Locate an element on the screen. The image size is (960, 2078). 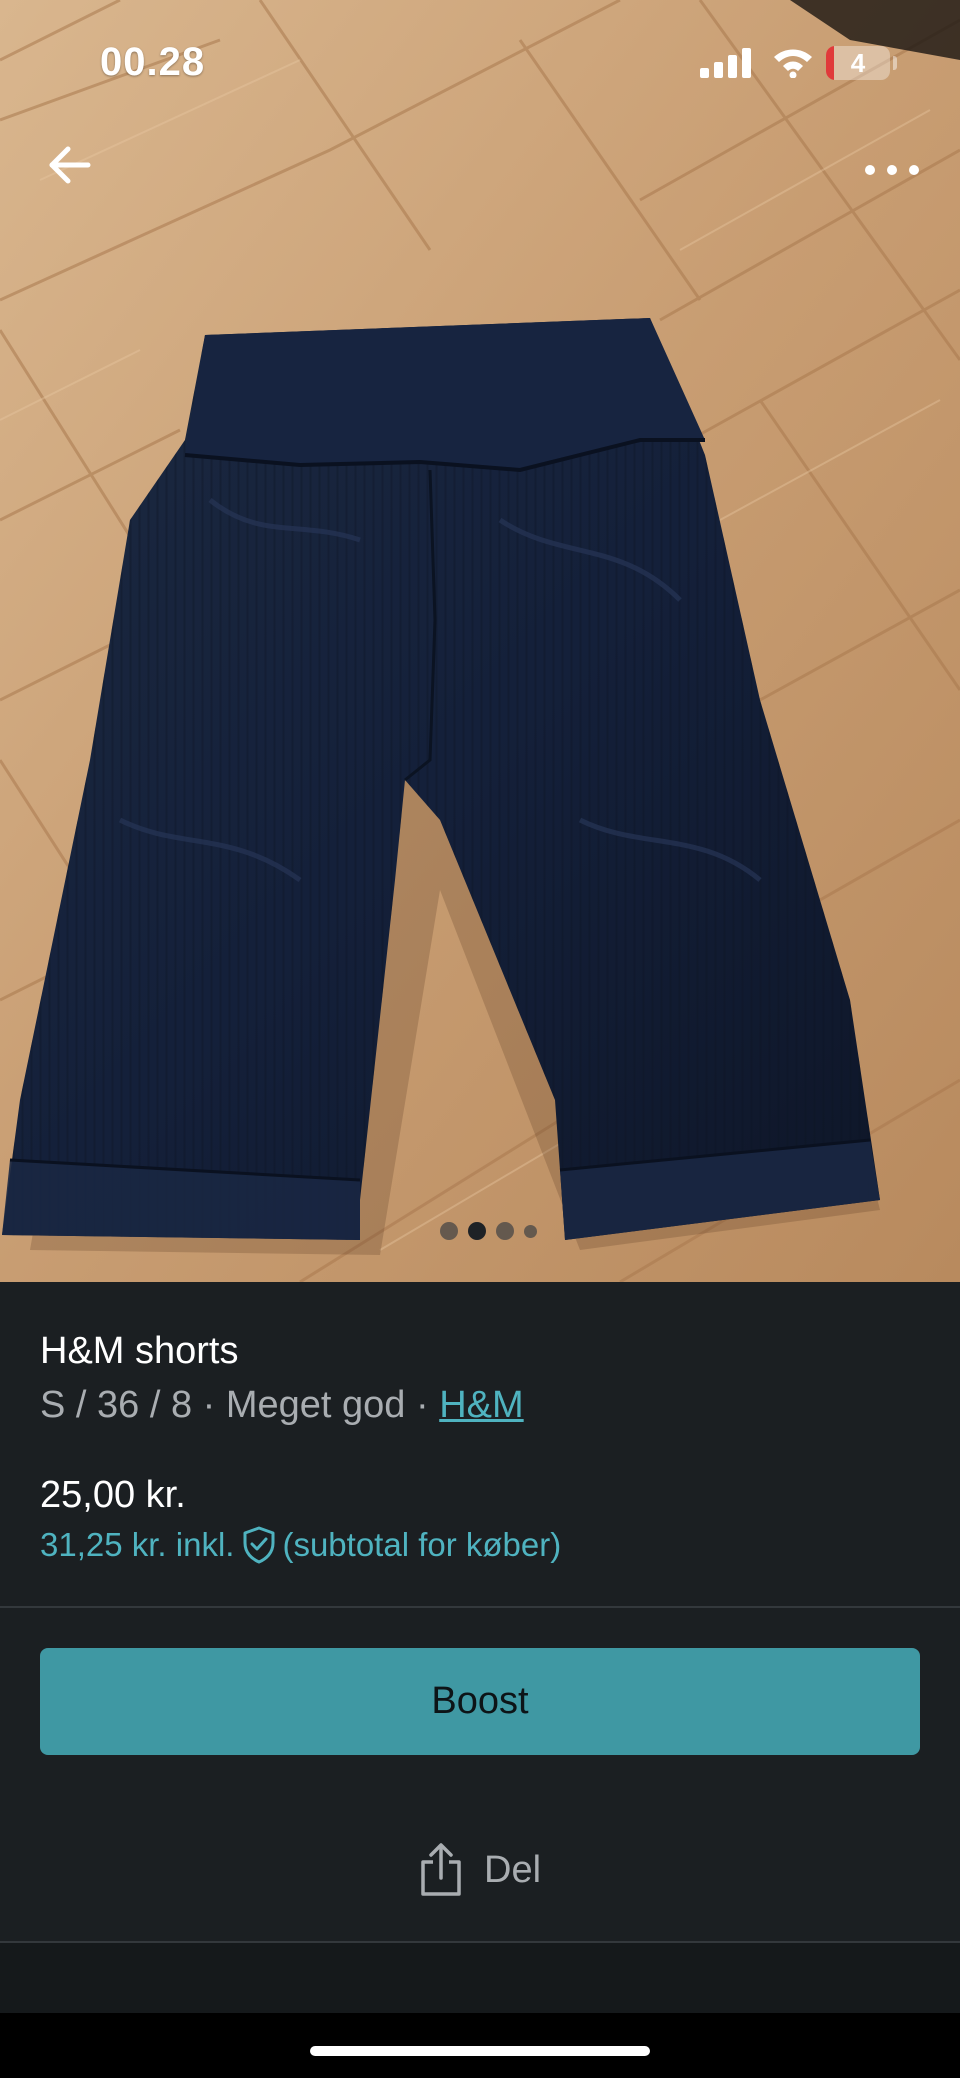
share-label: Del is located at coordinates (513, 1869).